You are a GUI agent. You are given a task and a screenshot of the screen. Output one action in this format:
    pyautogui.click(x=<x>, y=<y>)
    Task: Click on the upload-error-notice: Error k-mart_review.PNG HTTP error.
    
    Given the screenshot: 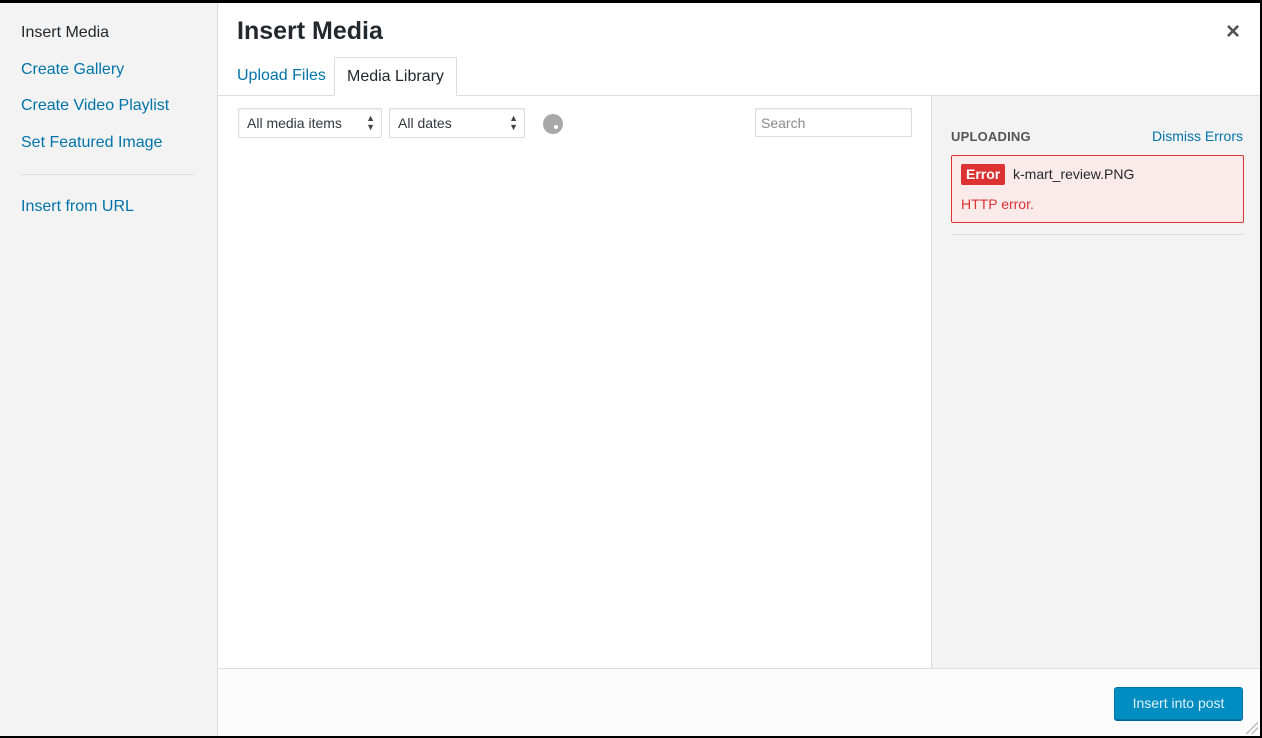 What is the action you would take?
    pyautogui.click(x=1097, y=189)
    